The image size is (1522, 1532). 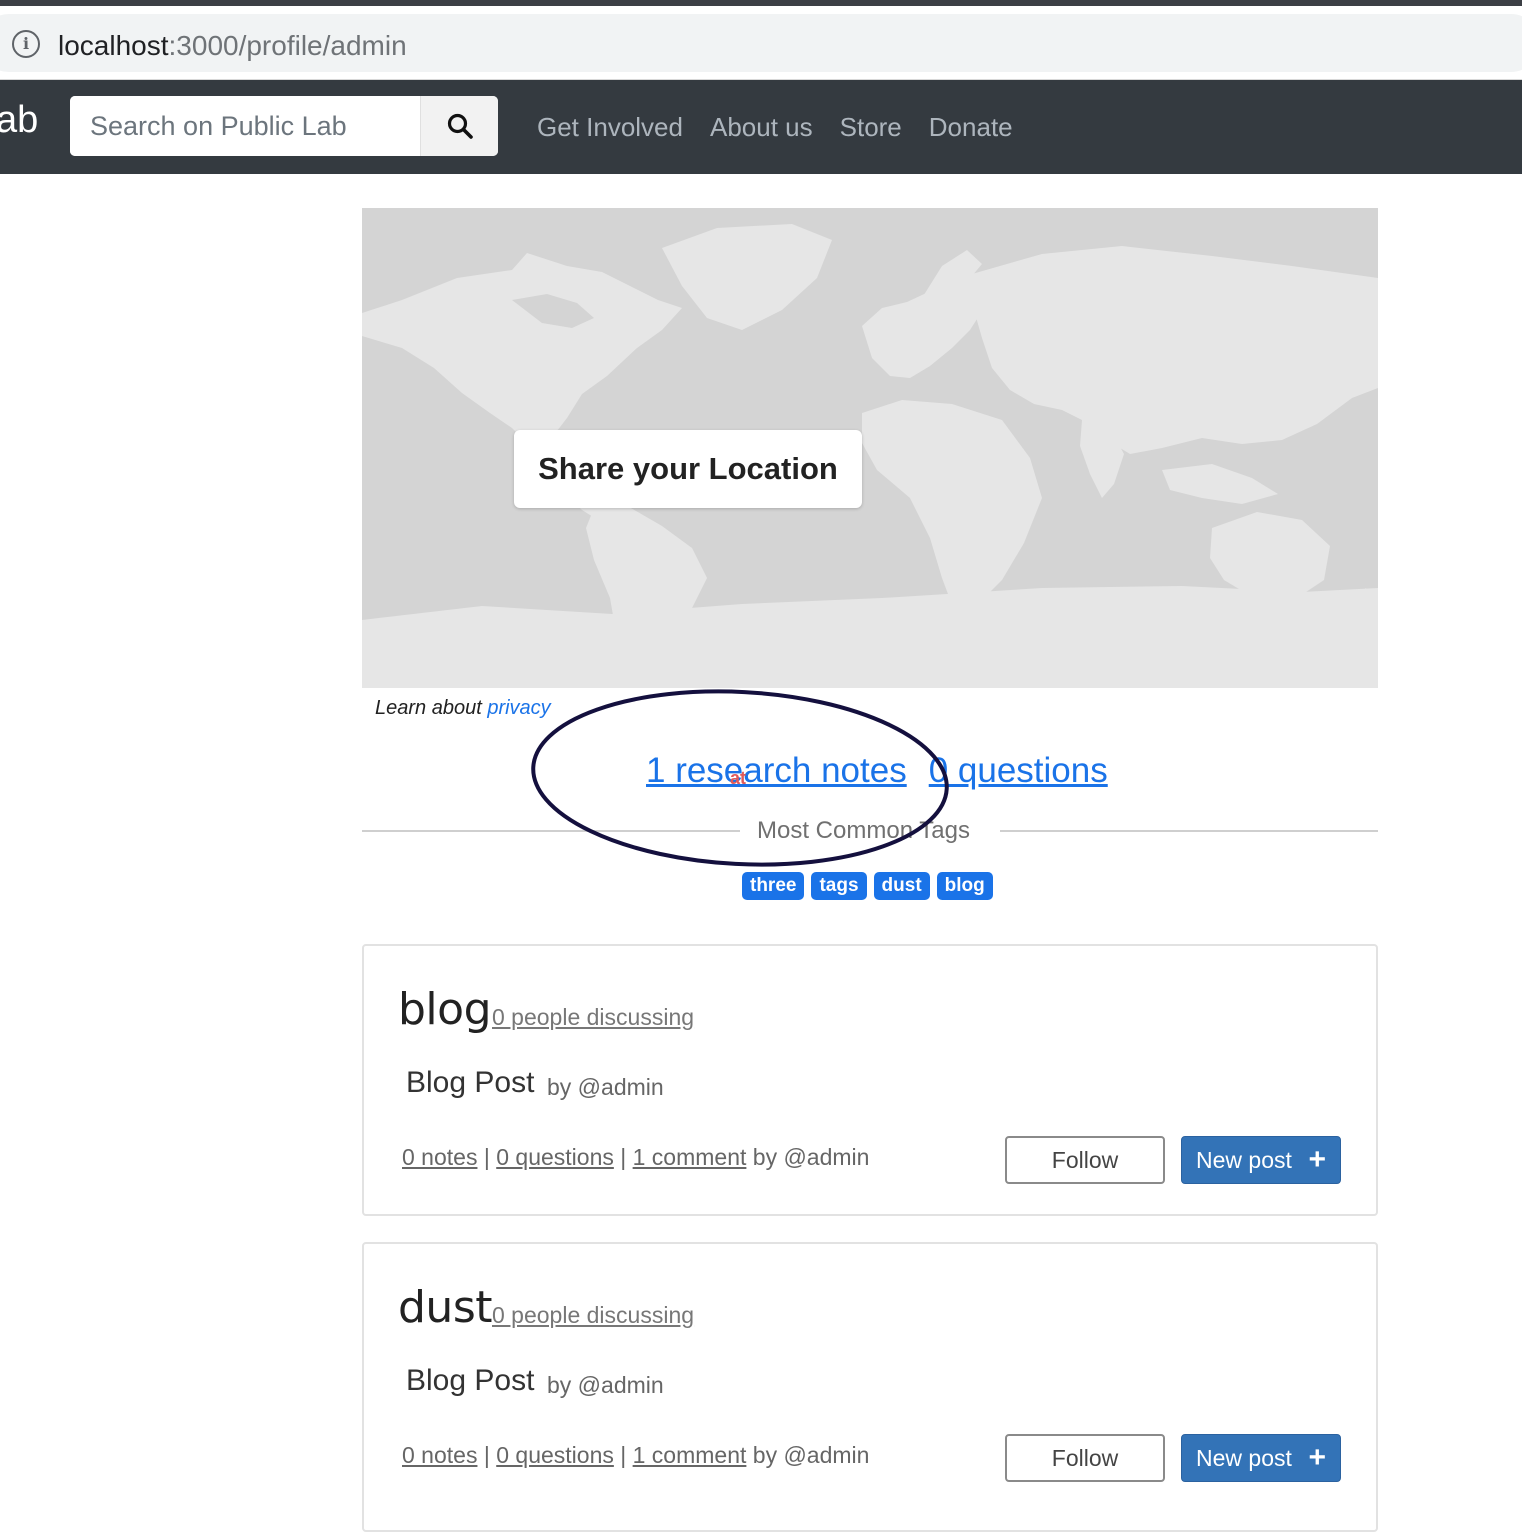 I want to click on url-text: localhost:3000/profile/admin, so click(x=232, y=46).